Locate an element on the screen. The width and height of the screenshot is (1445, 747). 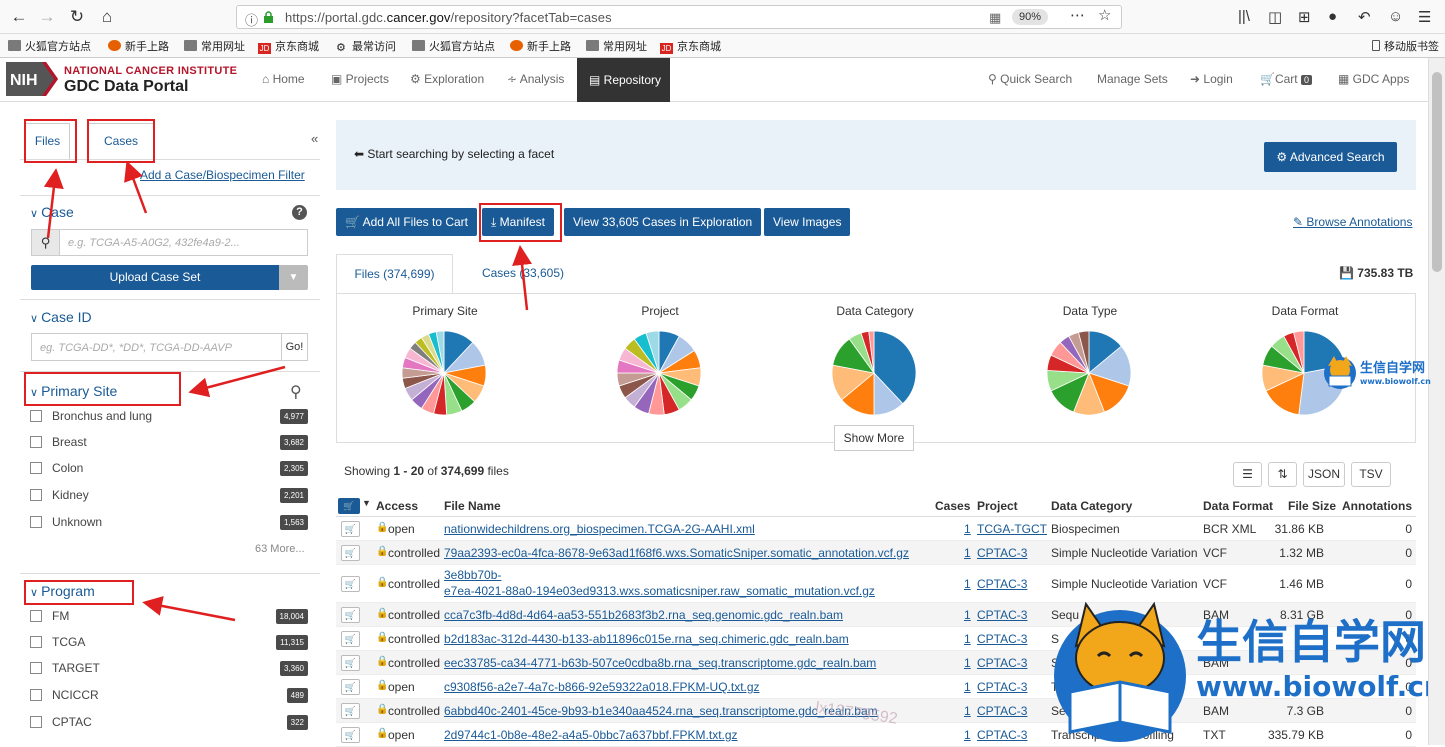
mobile-bookmarks: 移动版书签 is located at coordinates (1405, 46).